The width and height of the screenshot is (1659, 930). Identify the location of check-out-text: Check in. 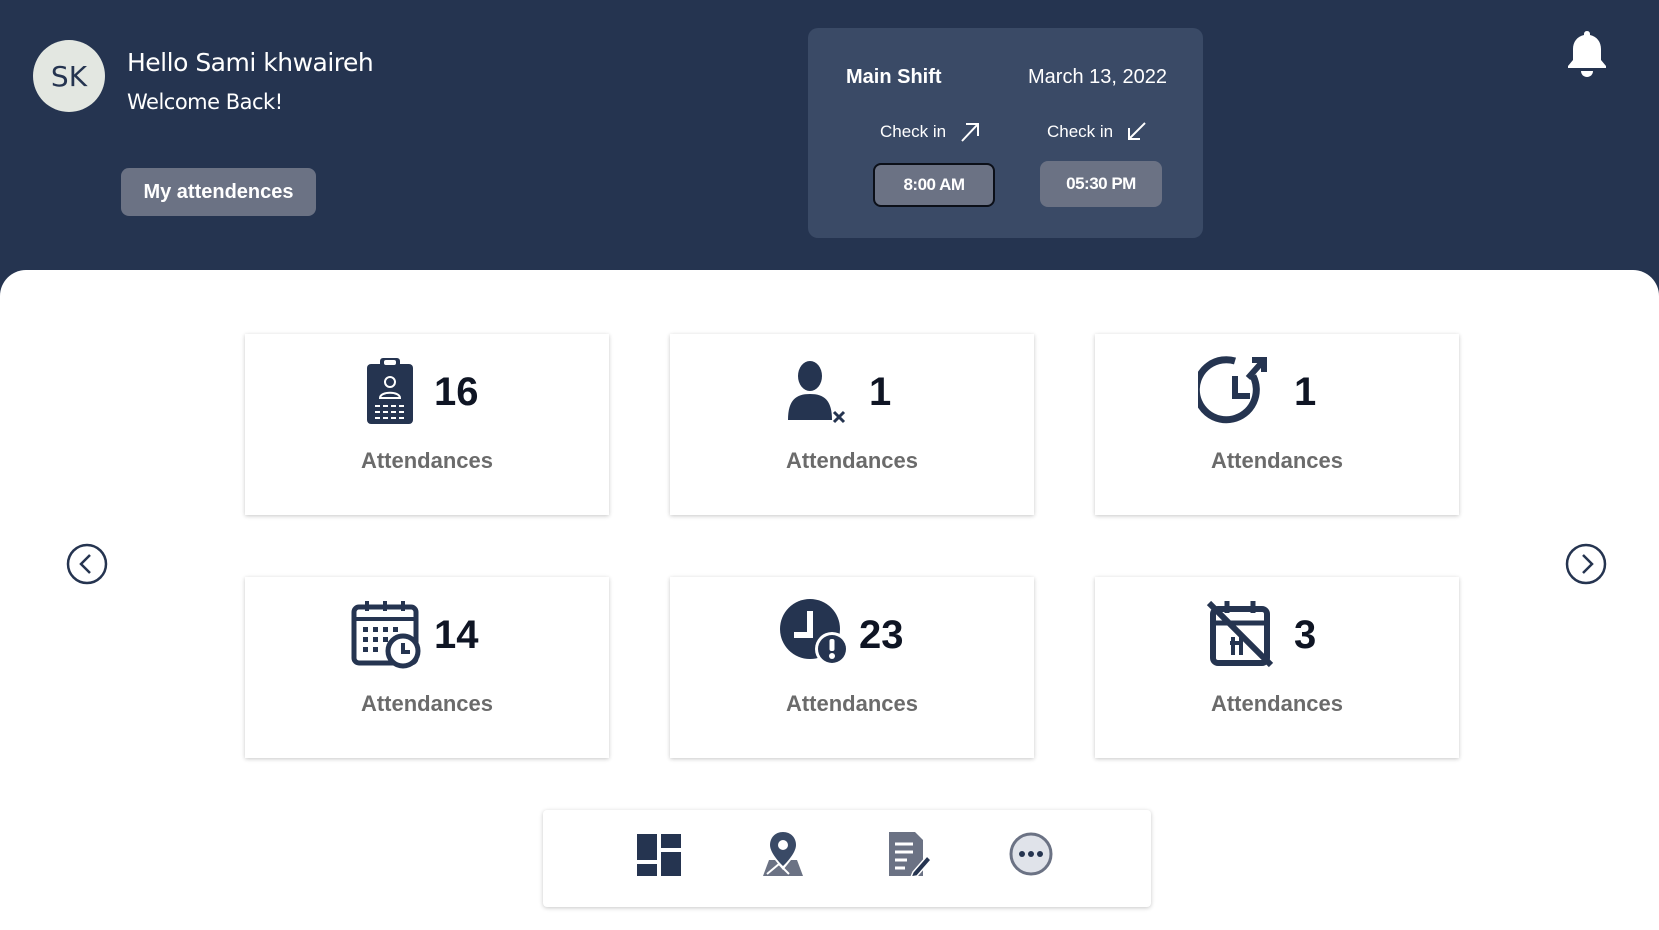
(1080, 131).